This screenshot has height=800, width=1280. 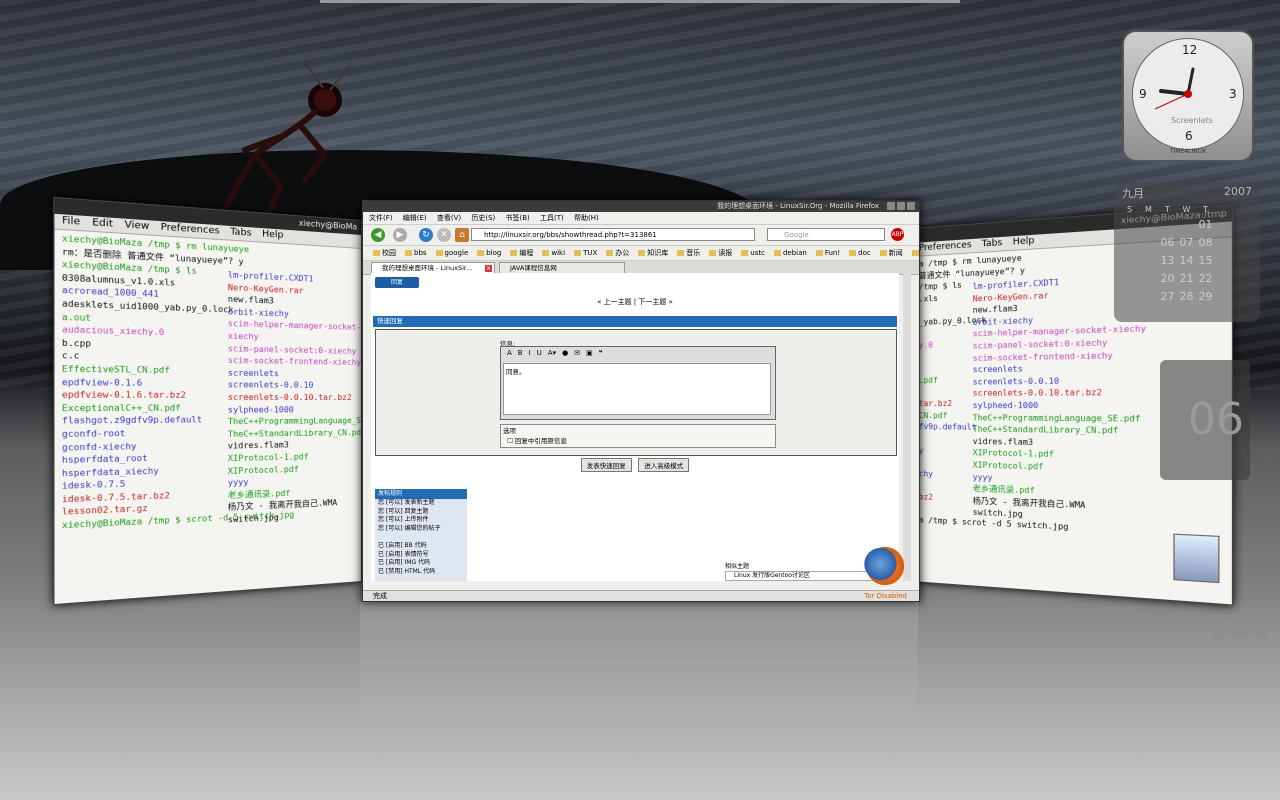 What do you see at coordinates (565, 353) in the screenshot?
I see `link-icon: ●` at bounding box center [565, 353].